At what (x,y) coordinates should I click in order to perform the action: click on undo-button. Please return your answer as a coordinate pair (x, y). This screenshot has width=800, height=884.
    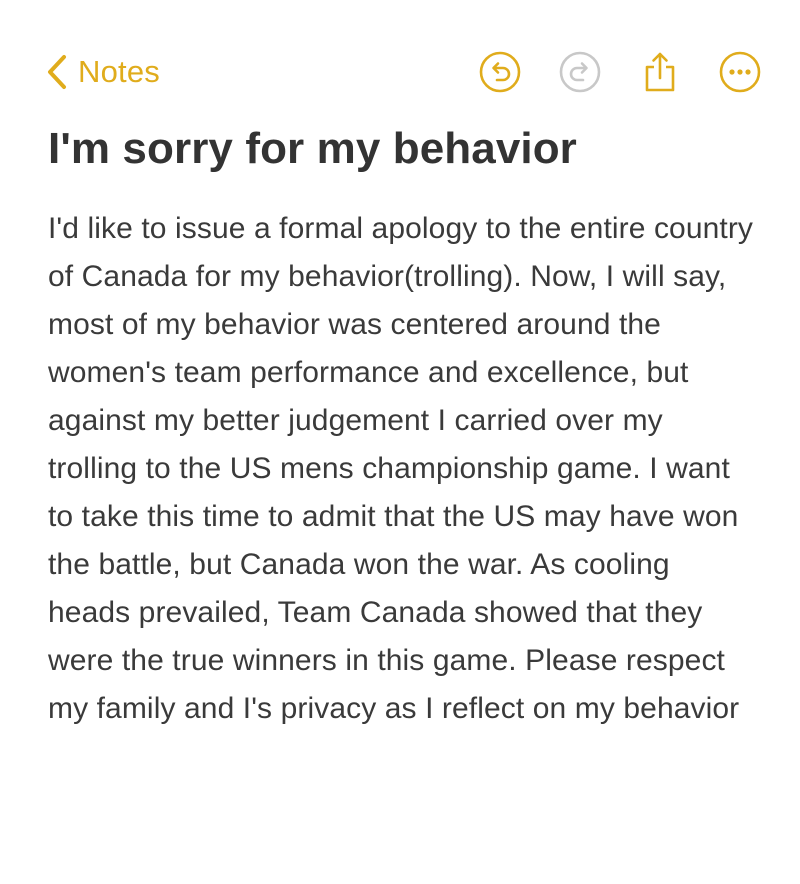
    Looking at the image, I should click on (500, 72).